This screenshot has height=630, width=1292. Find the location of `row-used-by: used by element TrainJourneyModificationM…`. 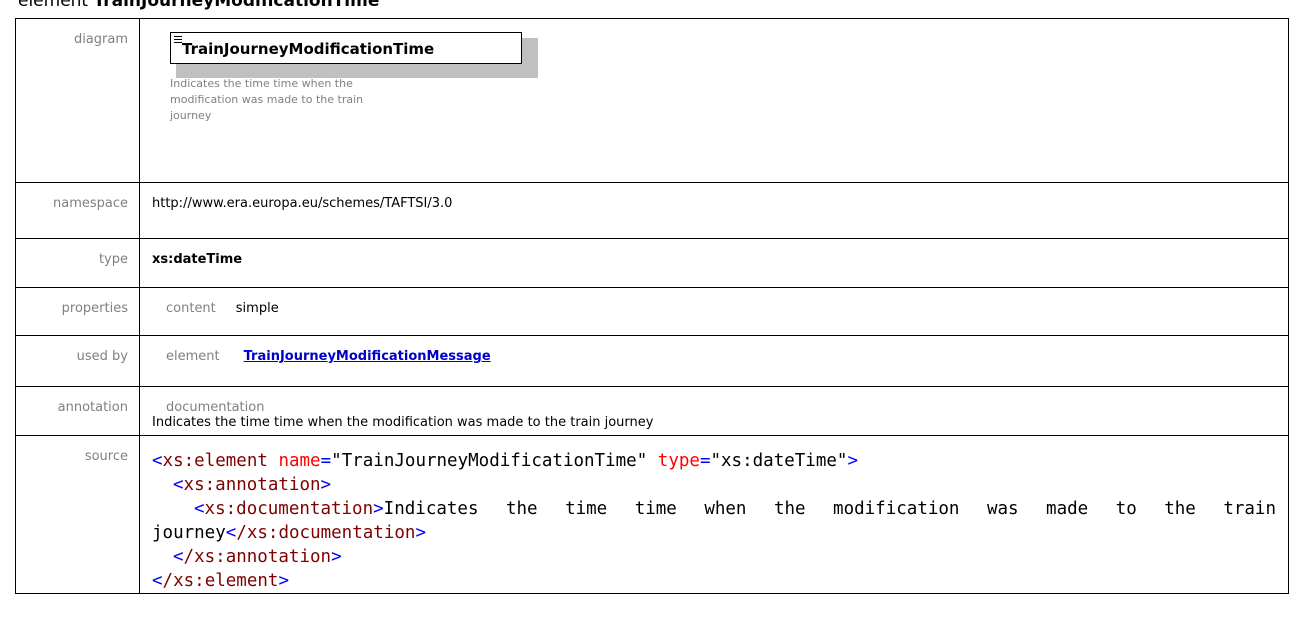

row-used-by: used by element TrainJourneyModificationM… is located at coordinates (652, 361).